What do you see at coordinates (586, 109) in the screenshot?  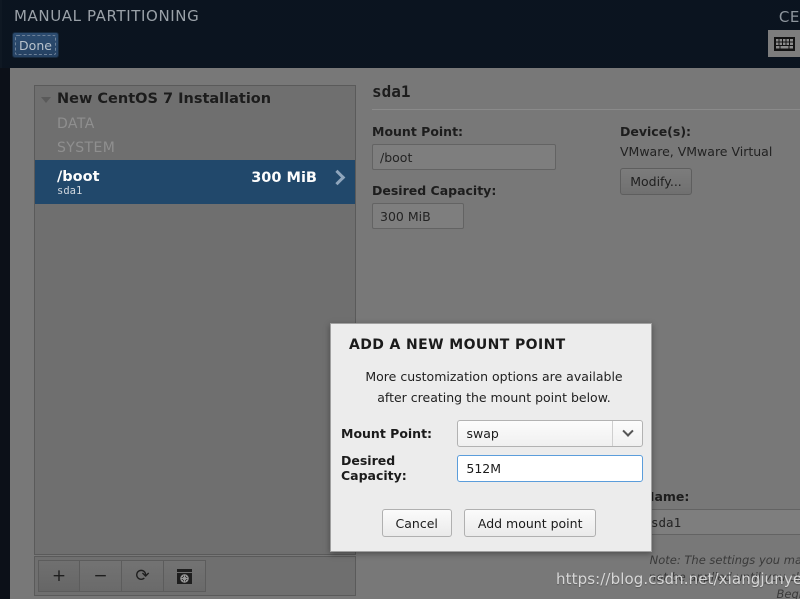 I see `detail-divider` at bounding box center [586, 109].